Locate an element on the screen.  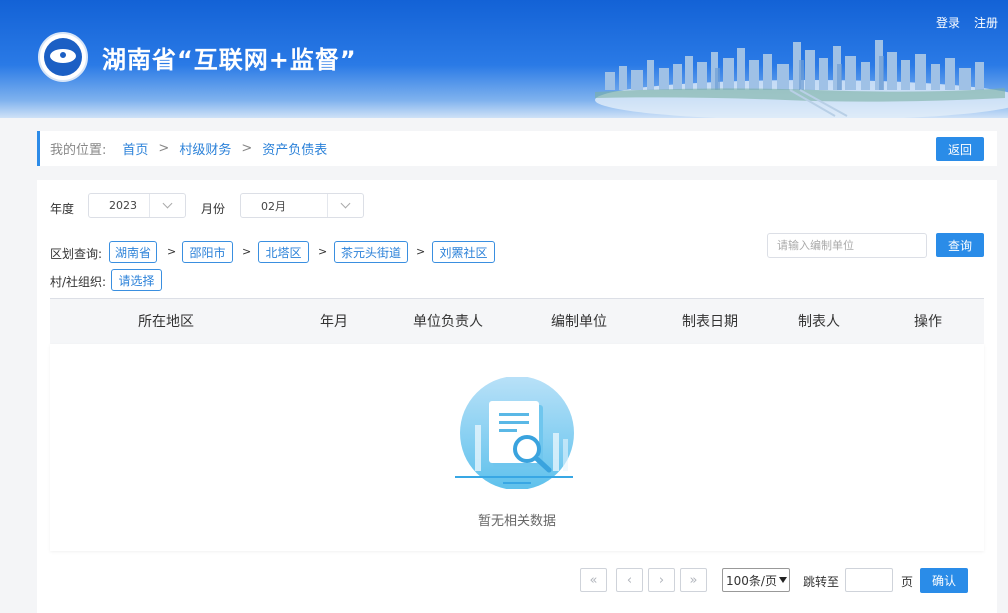
city-skyline-illustration is located at coordinates (801, 79).